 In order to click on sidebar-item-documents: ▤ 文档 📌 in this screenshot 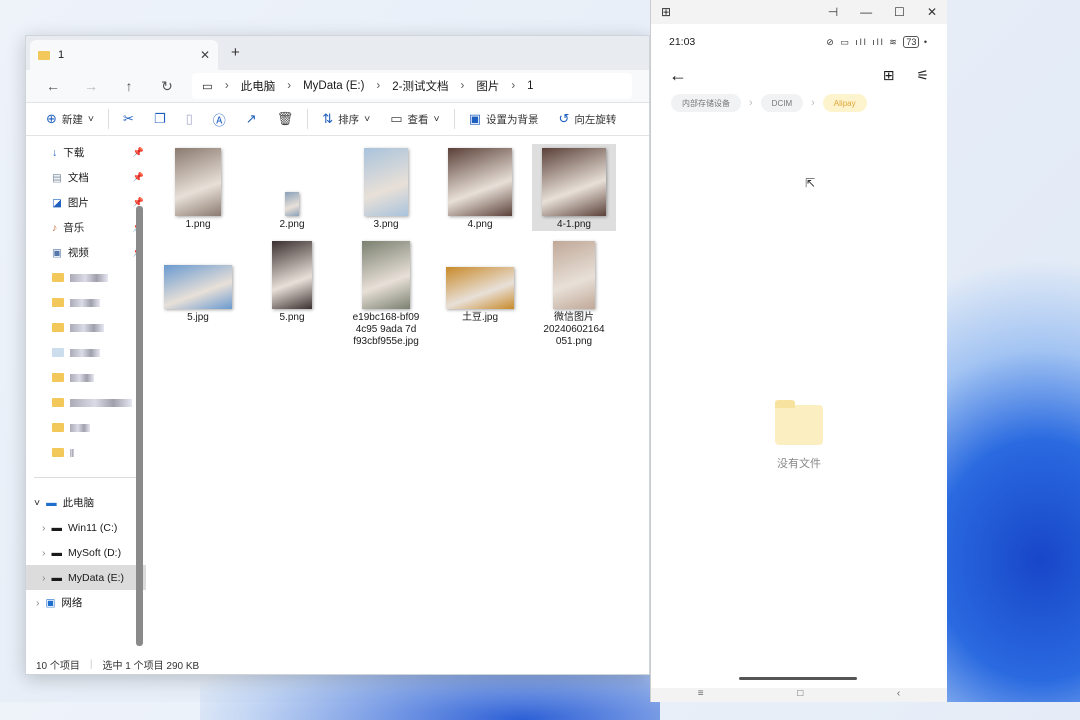, I will do `click(86, 177)`.